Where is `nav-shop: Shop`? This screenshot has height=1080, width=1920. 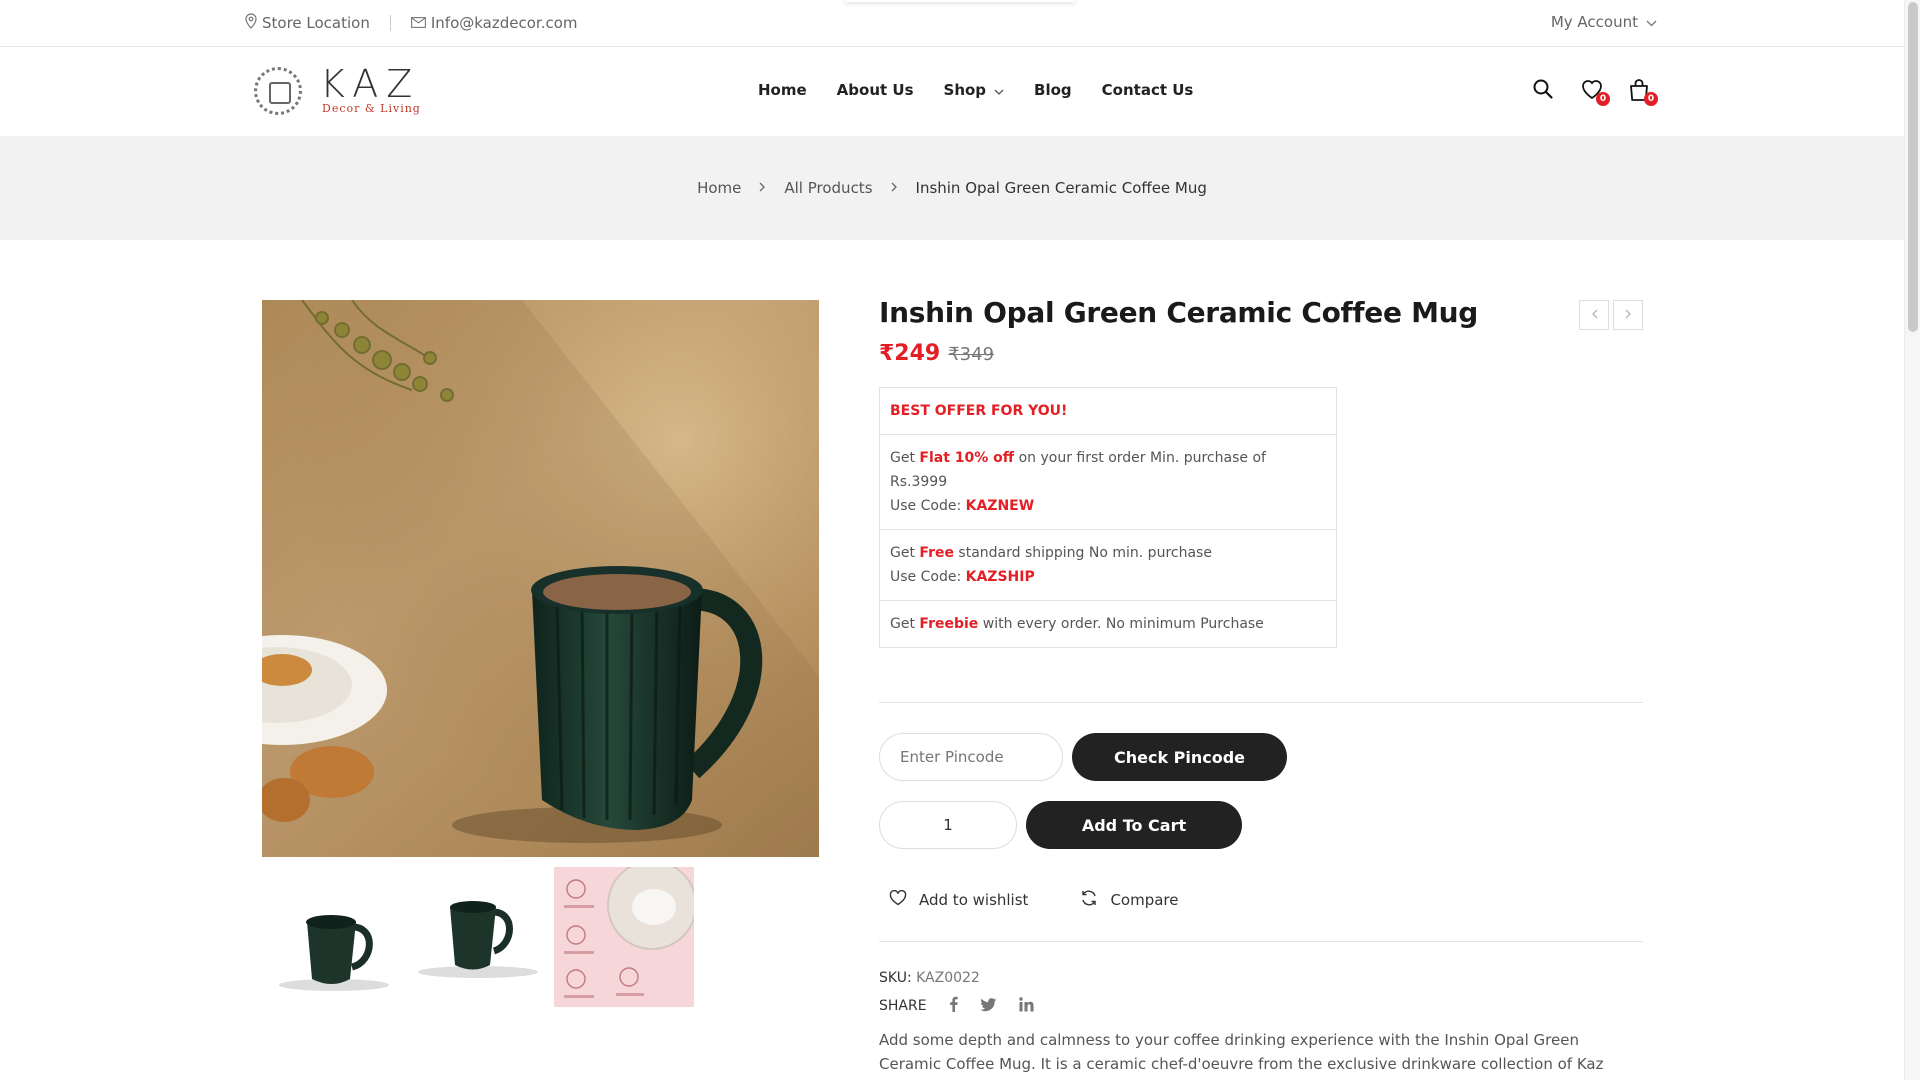
nav-shop: Shop is located at coordinates (974, 90).